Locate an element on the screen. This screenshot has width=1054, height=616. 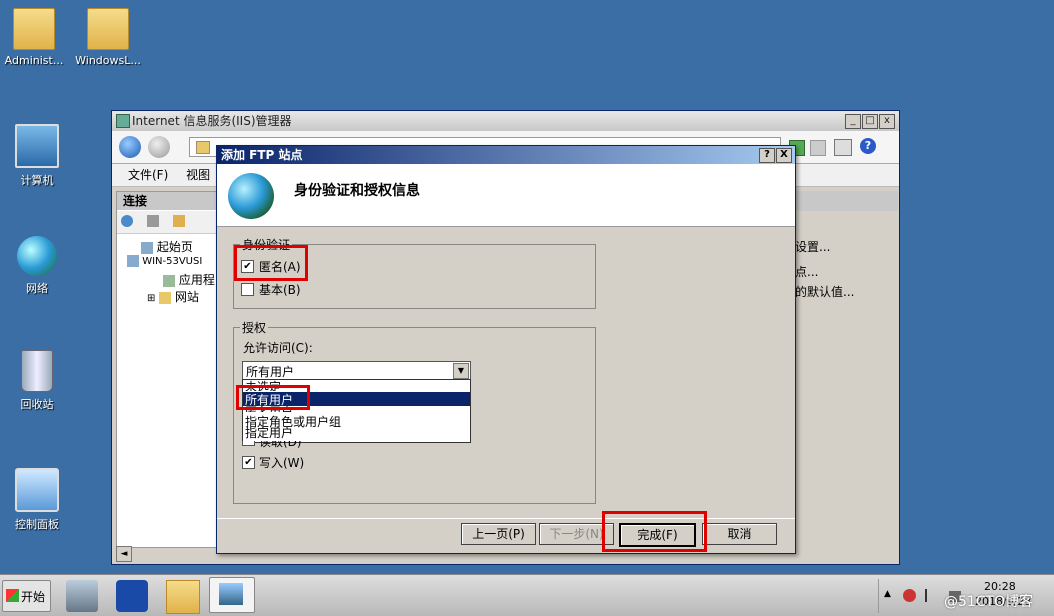
chevron-down-icon: ▼ is located at coordinates (461, 371).